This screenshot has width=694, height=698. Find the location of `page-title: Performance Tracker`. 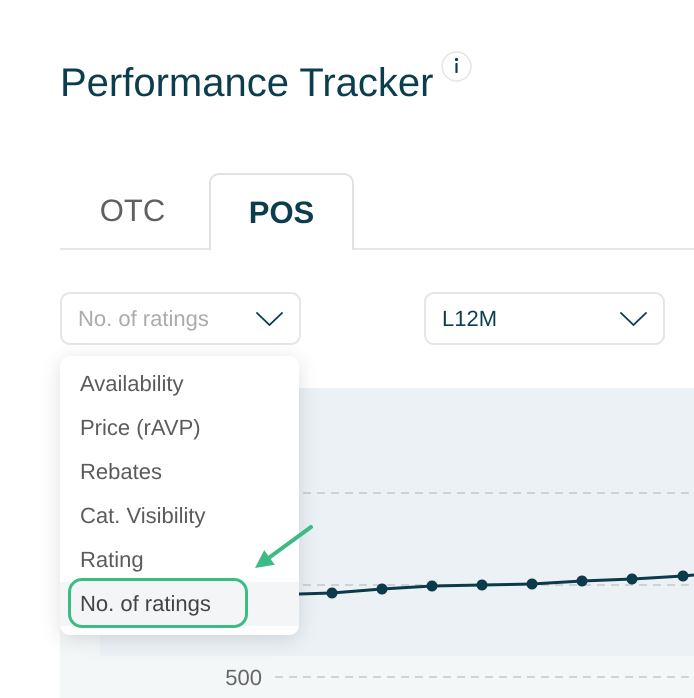

page-title: Performance Tracker is located at coordinates (247, 83).